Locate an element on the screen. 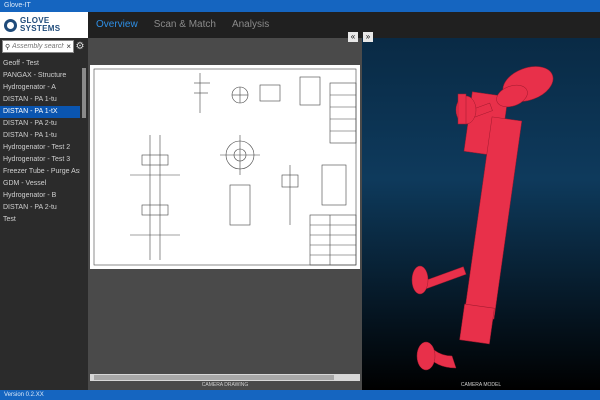 This screenshot has height=400, width=600. drawing-hscrollbar is located at coordinates (225, 377).